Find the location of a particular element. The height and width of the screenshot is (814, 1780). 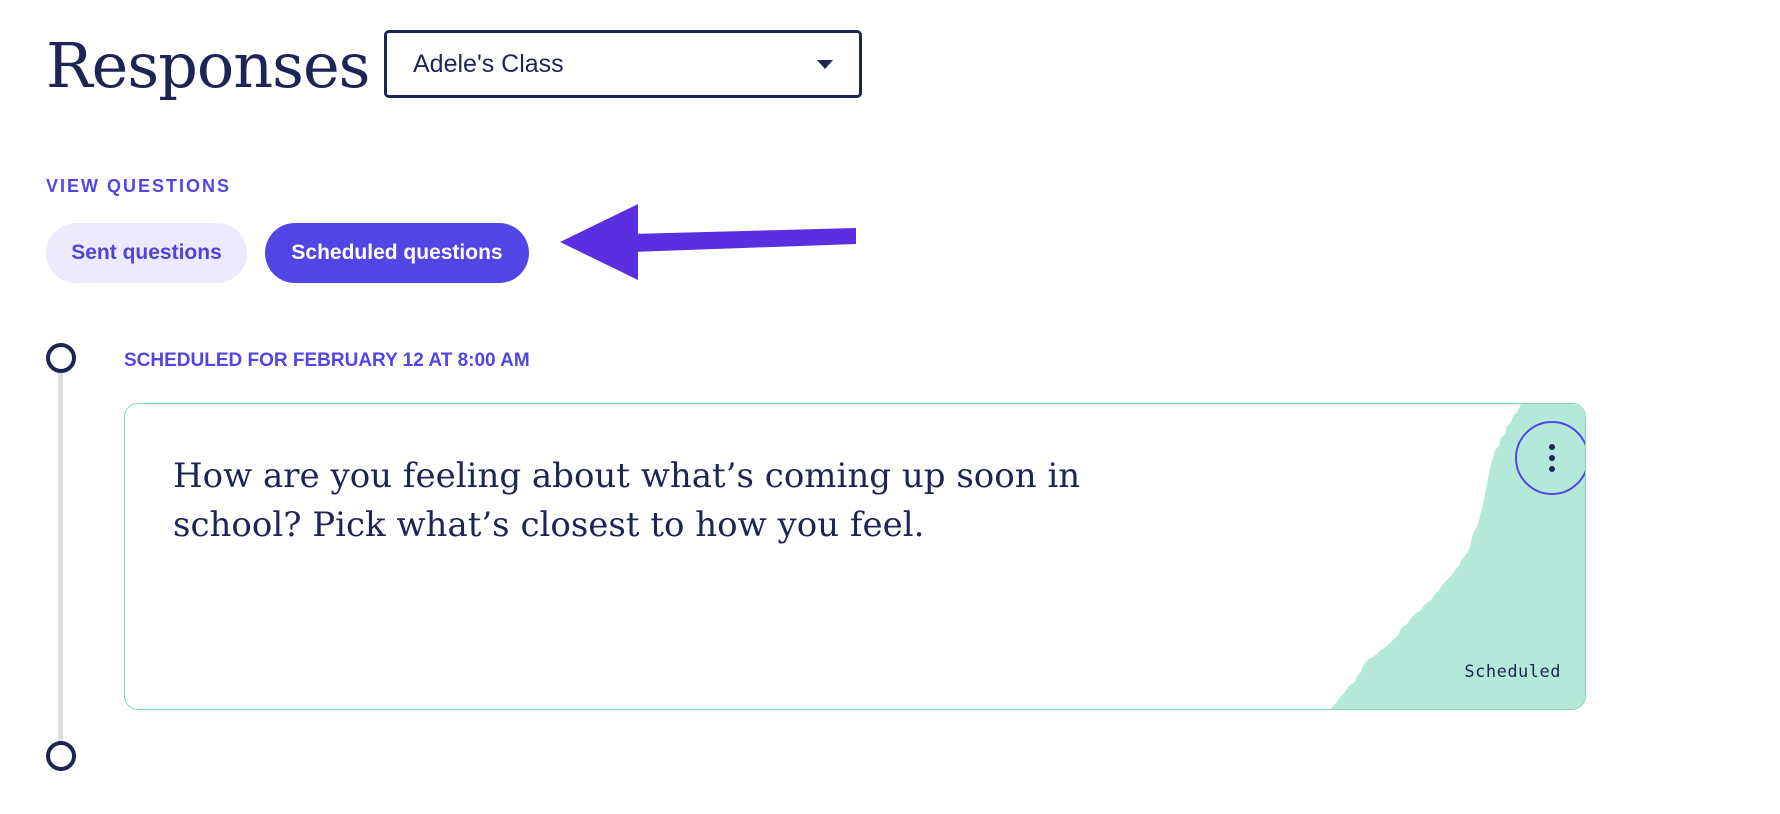

more-options-button is located at coordinates (1550, 458).